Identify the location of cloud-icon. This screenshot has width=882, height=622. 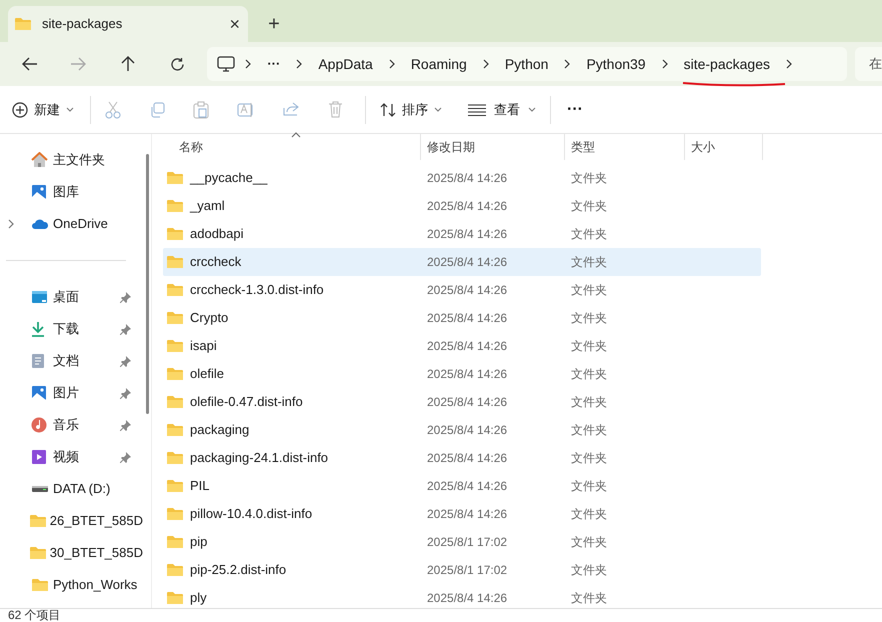
(40, 224).